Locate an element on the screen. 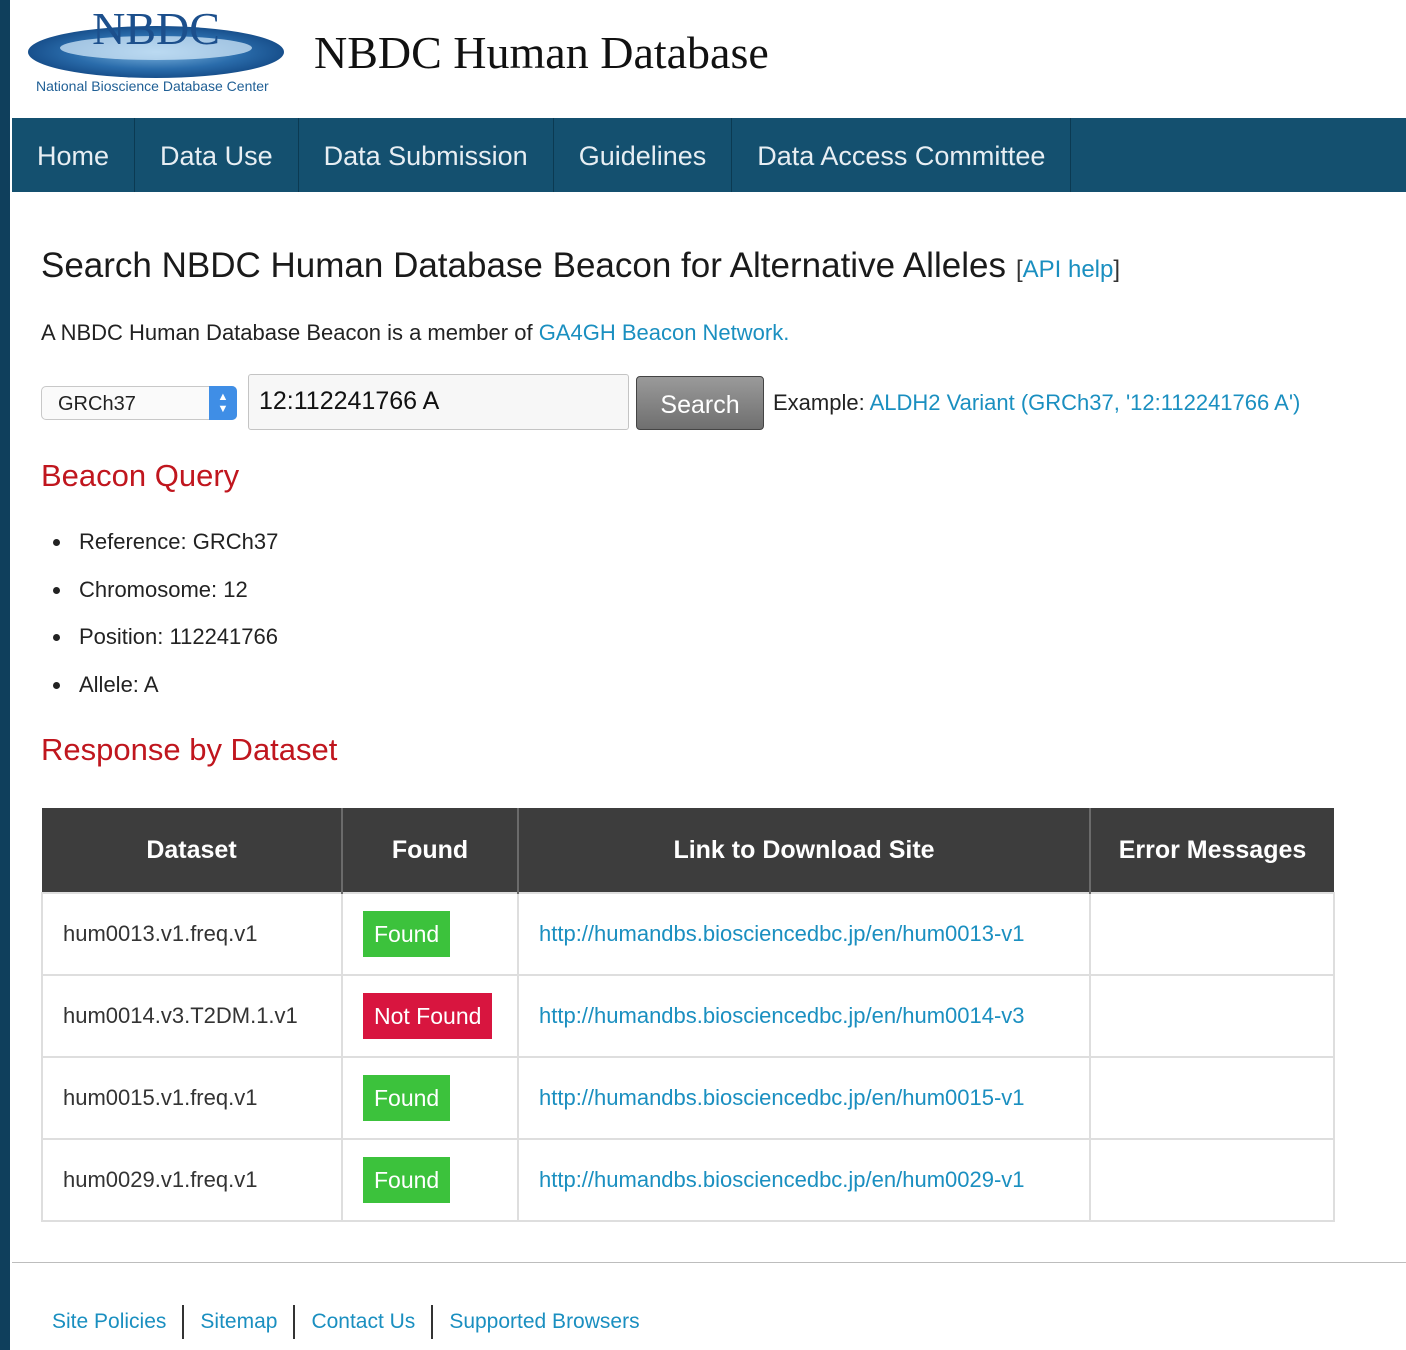 The width and height of the screenshot is (1406, 1350). footer-divider is located at coordinates (709, 1262).